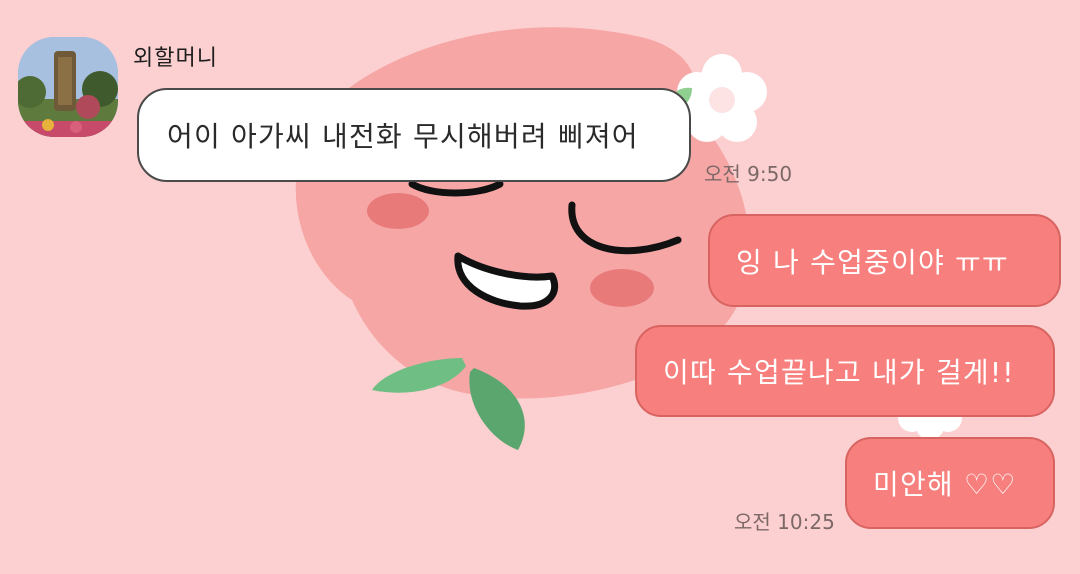 The width and height of the screenshot is (1080, 574). What do you see at coordinates (784, 522) in the screenshot?
I see `message-timestamp: 오전 10:25` at bounding box center [784, 522].